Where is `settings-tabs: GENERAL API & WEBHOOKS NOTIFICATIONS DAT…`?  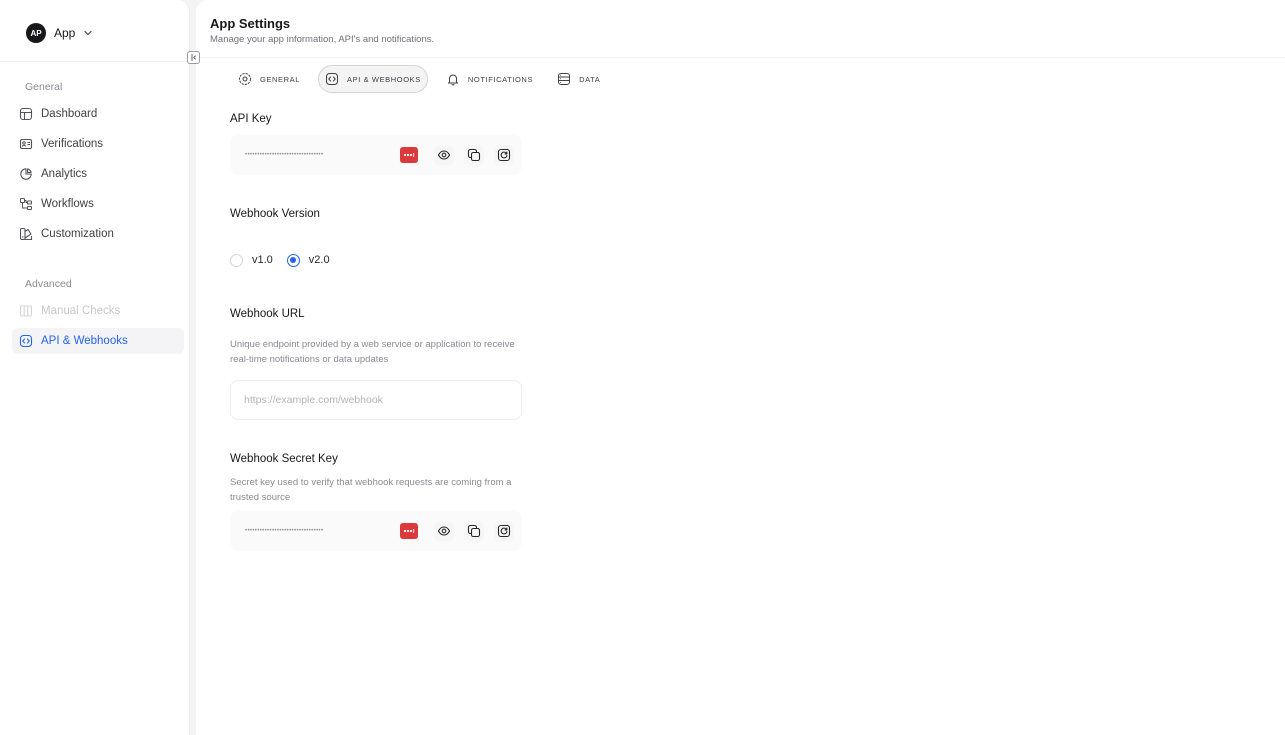 settings-tabs: GENERAL API & WEBHOOKS NOTIFICATIONS DAT… is located at coordinates (419, 79).